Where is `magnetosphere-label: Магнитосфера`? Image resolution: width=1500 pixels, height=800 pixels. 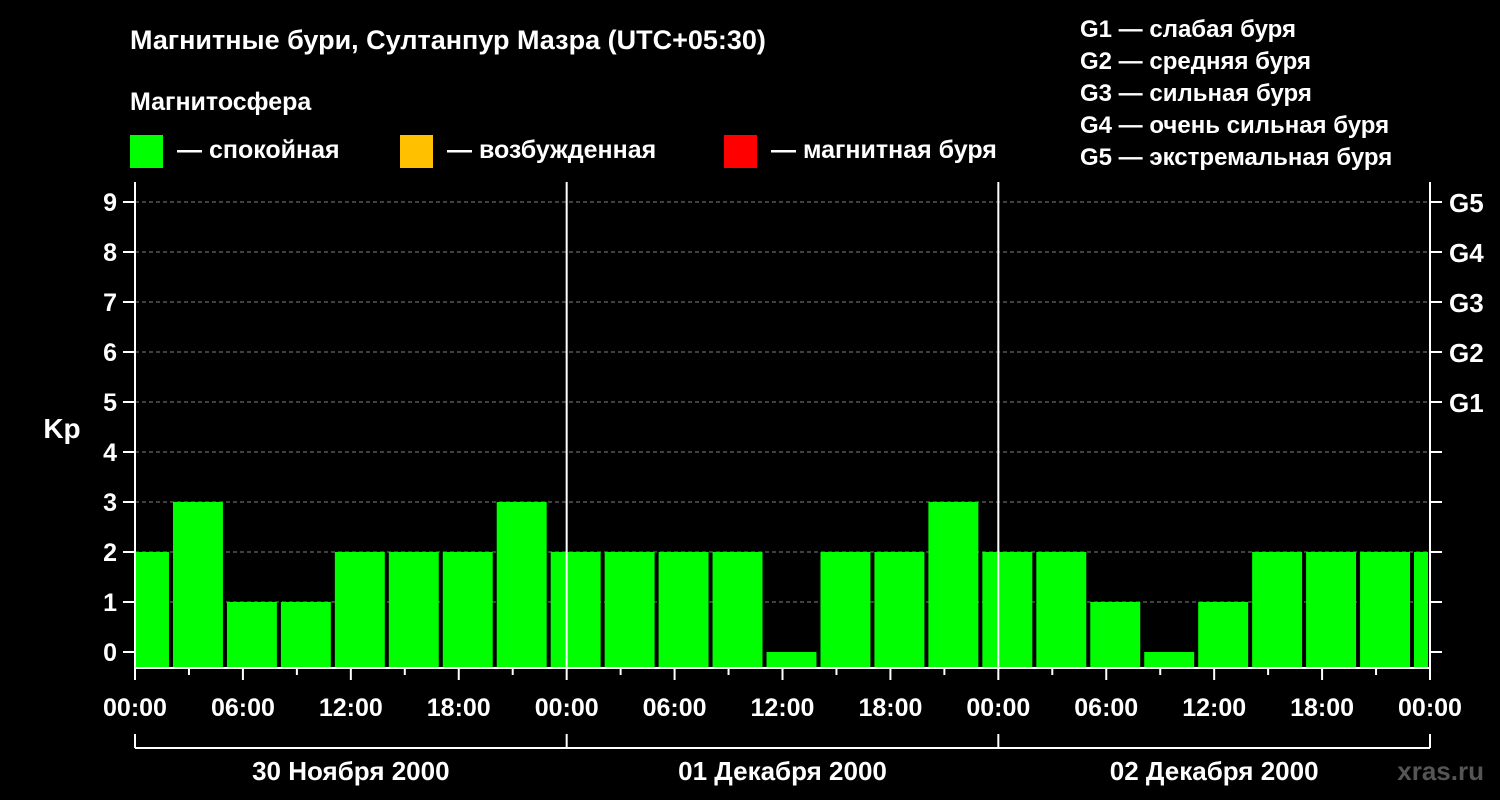 magnetosphere-label: Магнитосфера is located at coordinates (221, 102).